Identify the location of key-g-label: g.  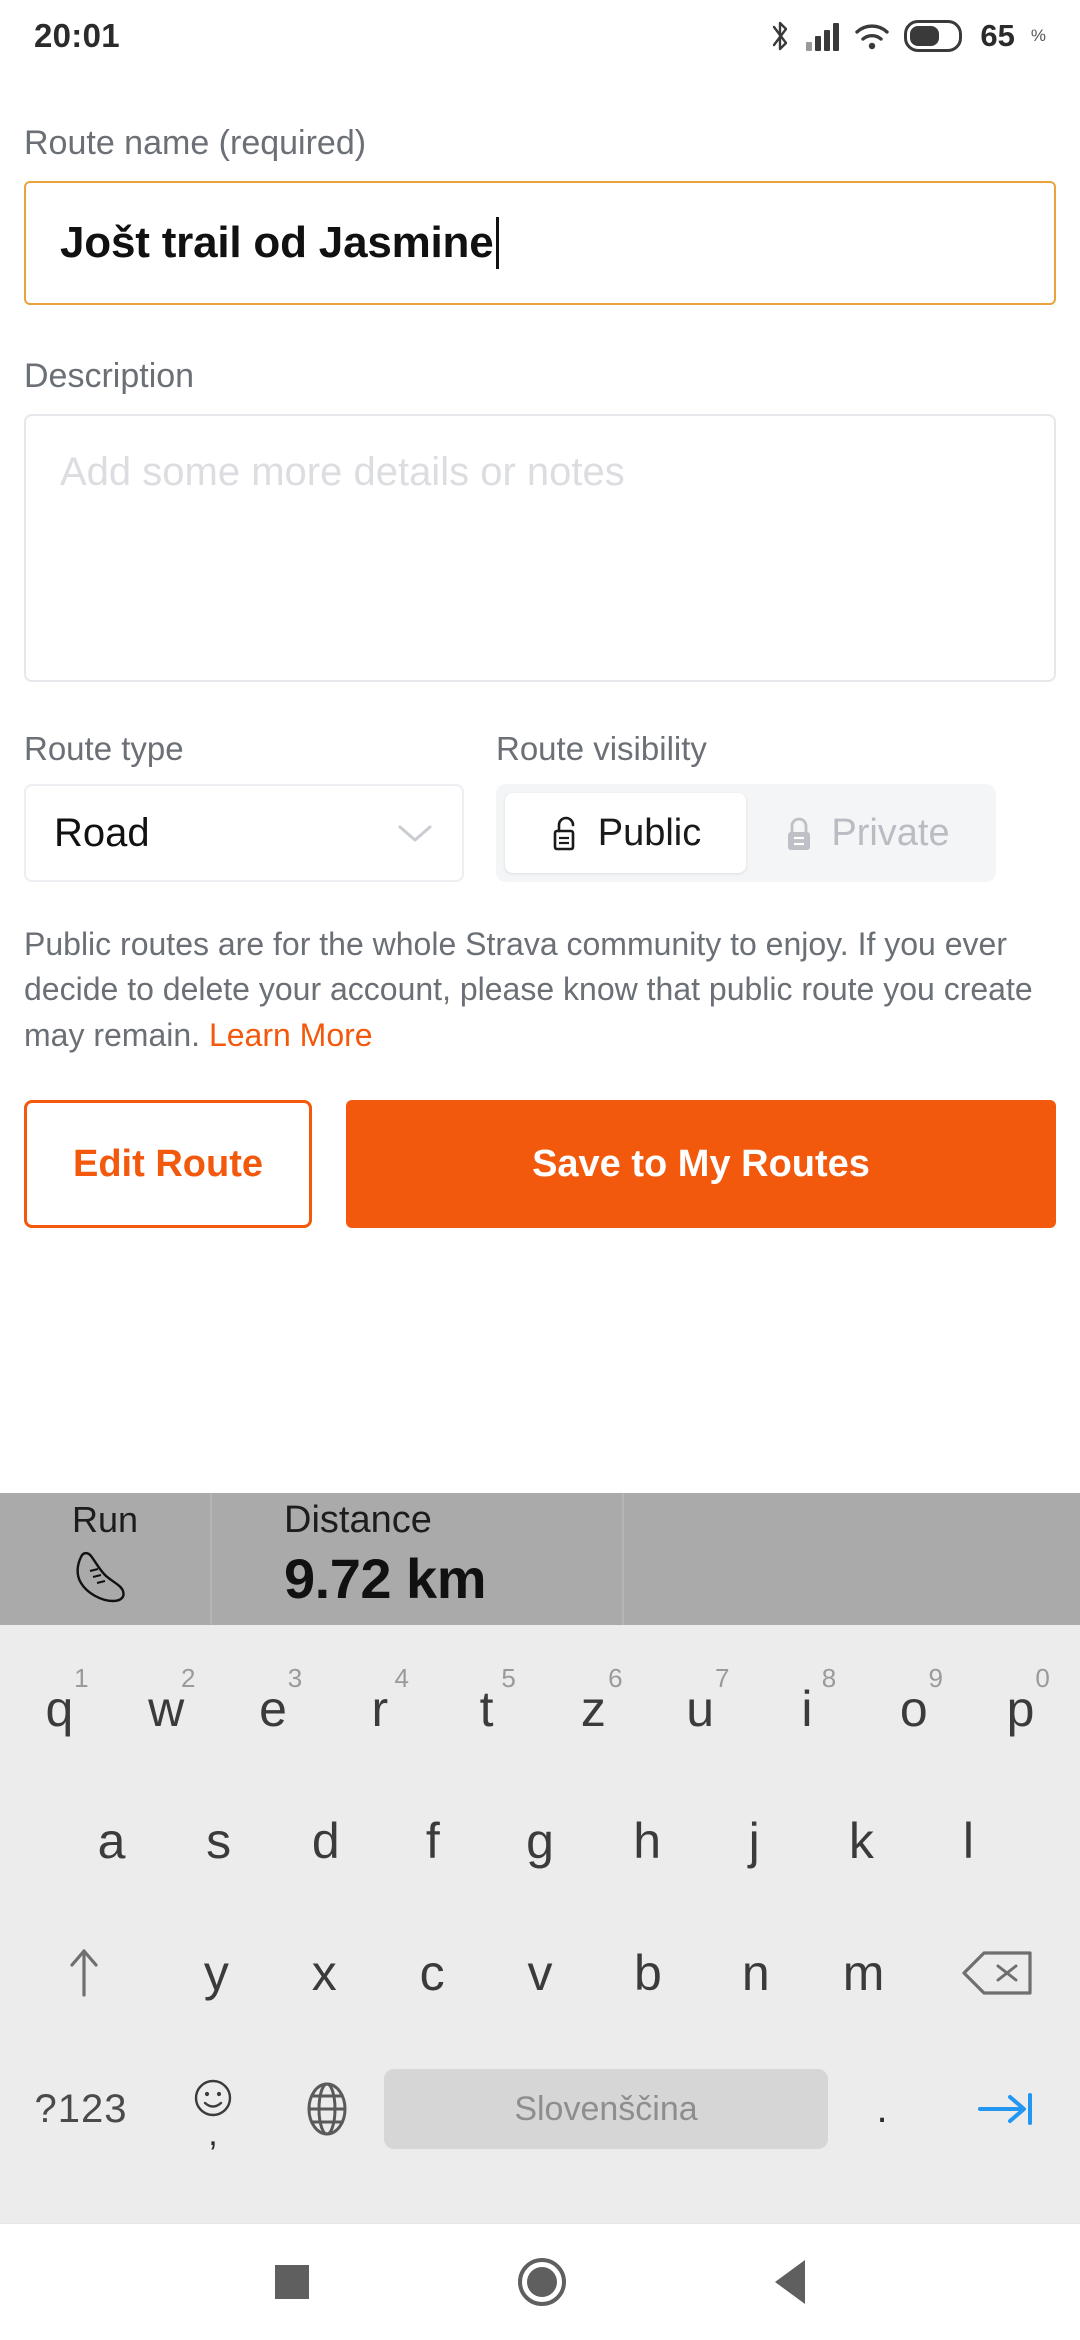
(540, 1841).